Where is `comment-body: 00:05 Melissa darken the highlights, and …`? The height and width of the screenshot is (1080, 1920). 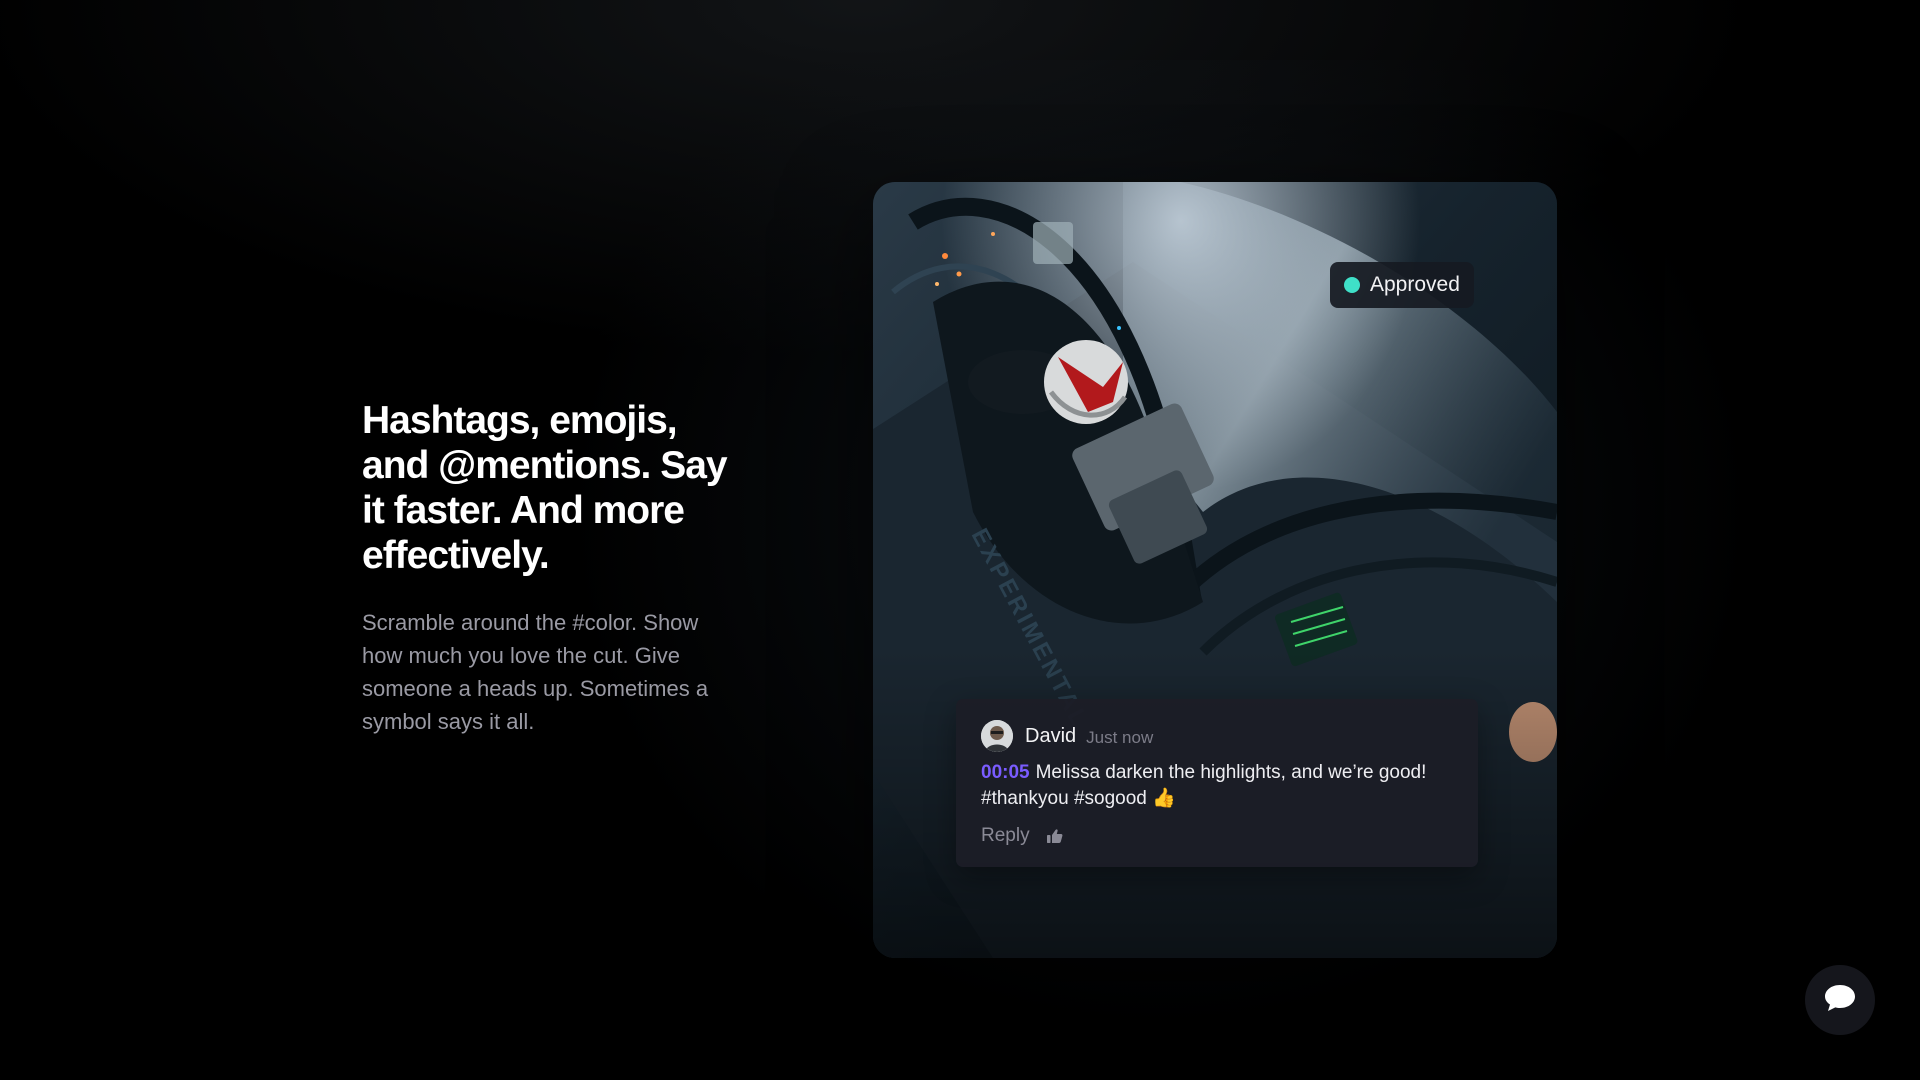
comment-body: 00:05 Melissa darken the highlights, and … is located at coordinates (1217, 786).